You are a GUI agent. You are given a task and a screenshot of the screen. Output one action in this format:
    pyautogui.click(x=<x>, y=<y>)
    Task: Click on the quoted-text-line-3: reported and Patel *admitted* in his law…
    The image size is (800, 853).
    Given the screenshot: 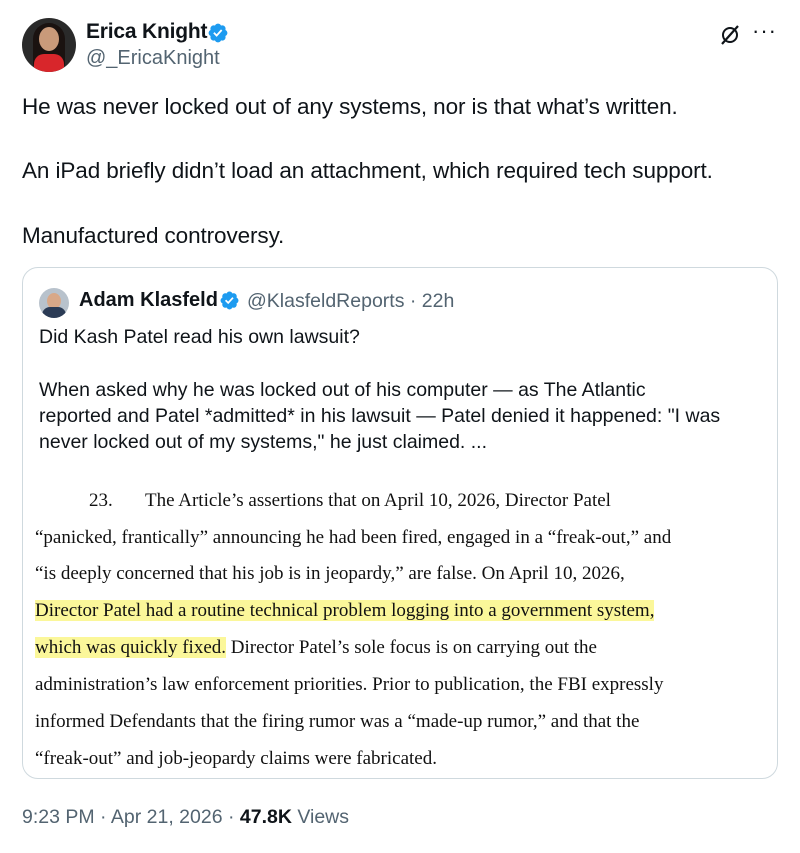 What is the action you would take?
    pyautogui.click(x=380, y=416)
    